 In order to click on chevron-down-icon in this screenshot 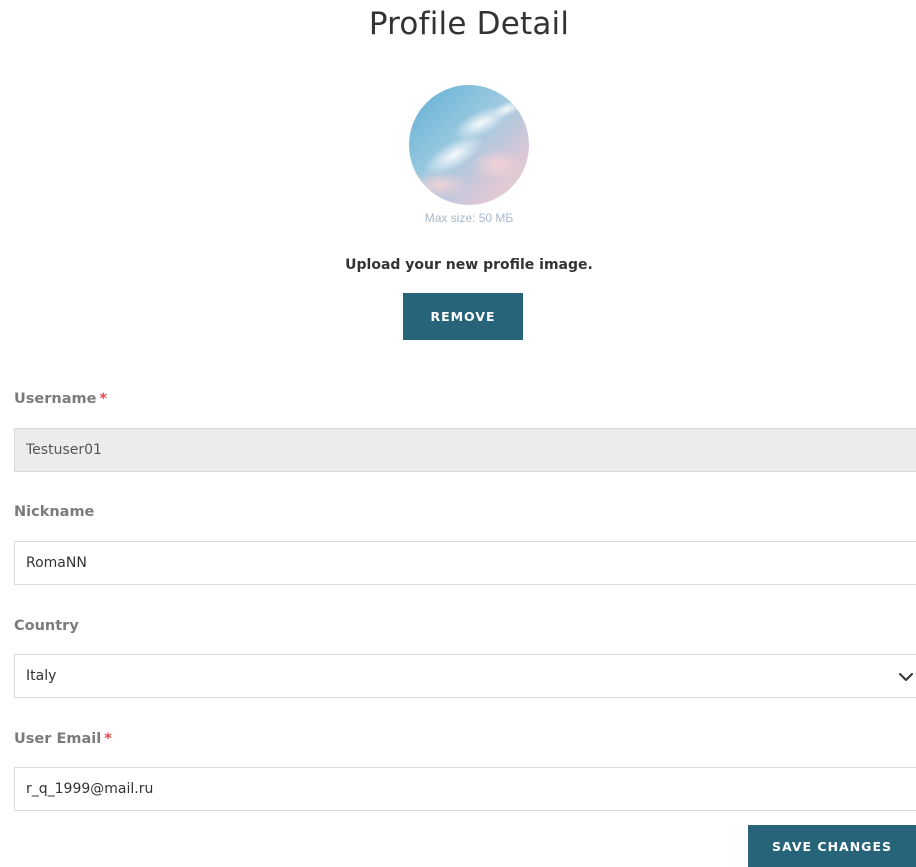, I will do `click(906, 677)`.